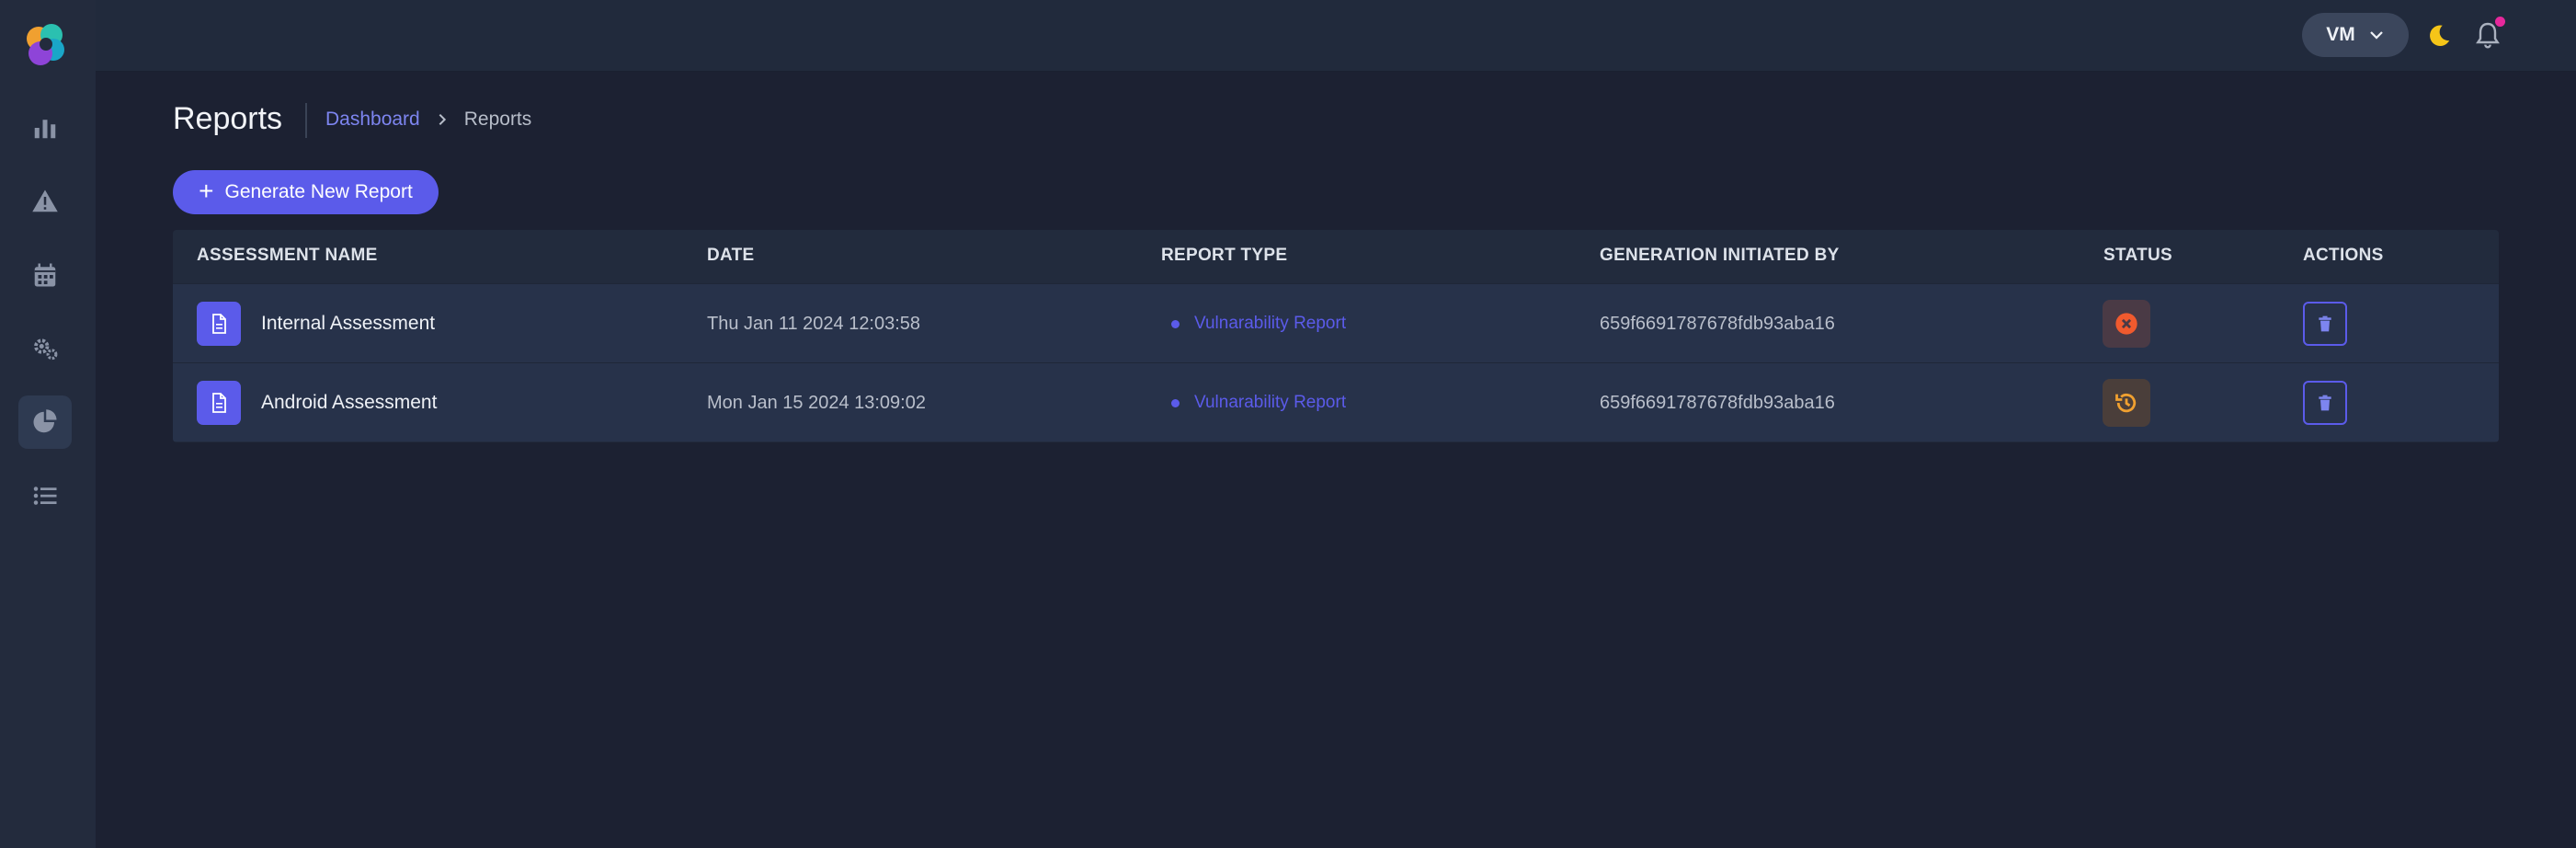 The height and width of the screenshot is (848, 2576). I want to click on calendar-icon, so click(45, 275).